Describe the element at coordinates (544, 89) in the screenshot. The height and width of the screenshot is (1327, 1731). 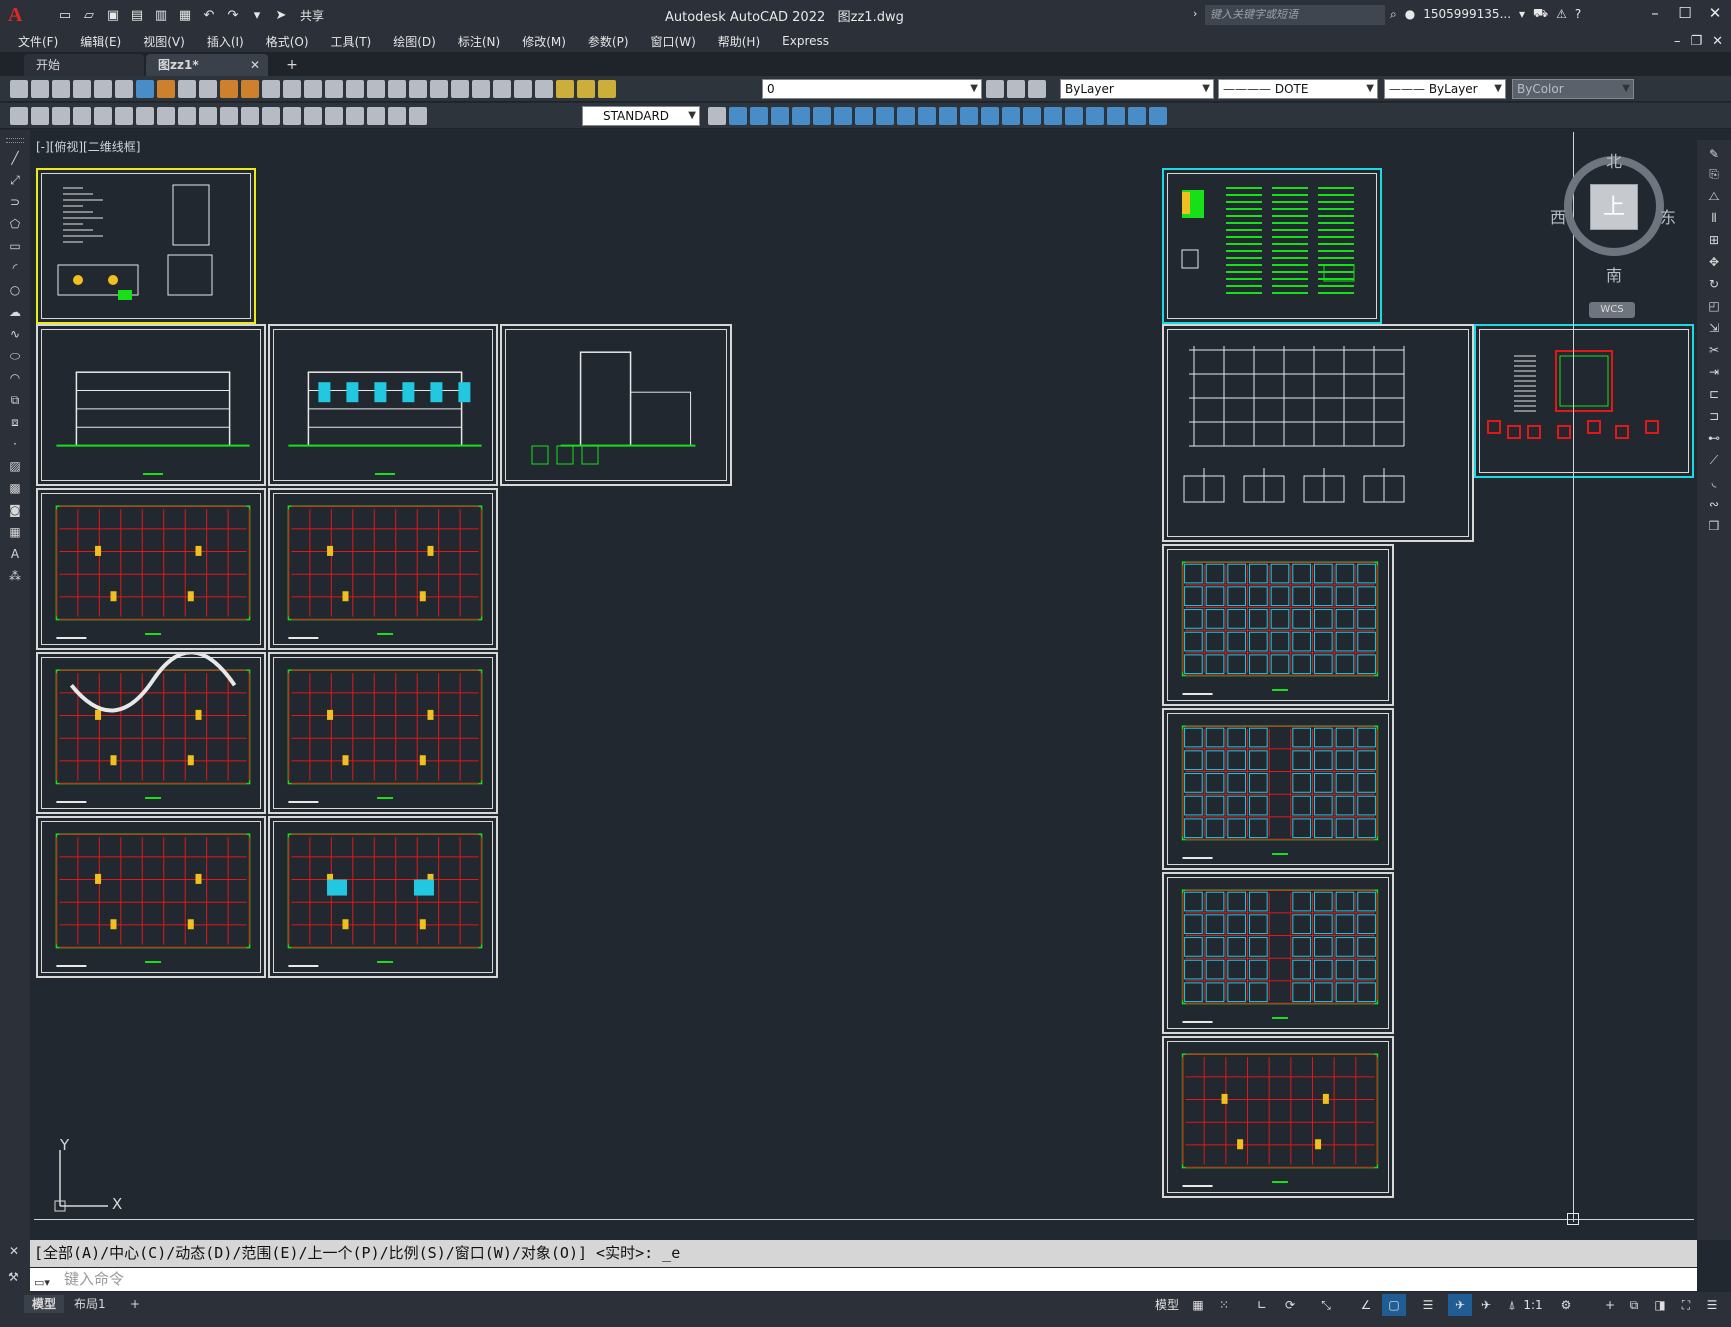
I see `layer-properties-icon` at that location.